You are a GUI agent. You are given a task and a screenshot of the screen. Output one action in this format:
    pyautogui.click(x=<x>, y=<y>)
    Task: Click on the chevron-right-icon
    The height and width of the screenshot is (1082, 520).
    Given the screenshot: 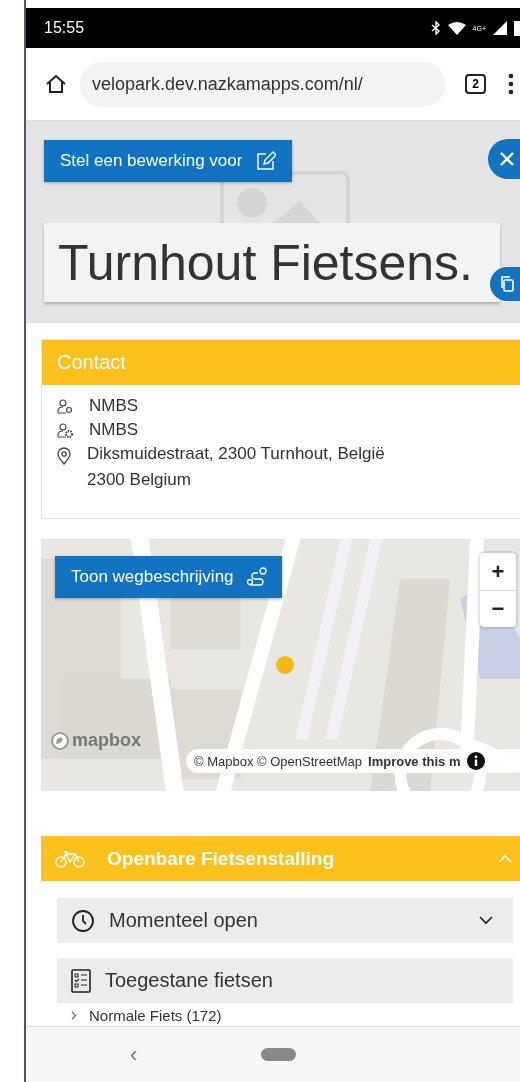 What is the action you would take?
    pyautogui.click(x=74, y=1015)
    